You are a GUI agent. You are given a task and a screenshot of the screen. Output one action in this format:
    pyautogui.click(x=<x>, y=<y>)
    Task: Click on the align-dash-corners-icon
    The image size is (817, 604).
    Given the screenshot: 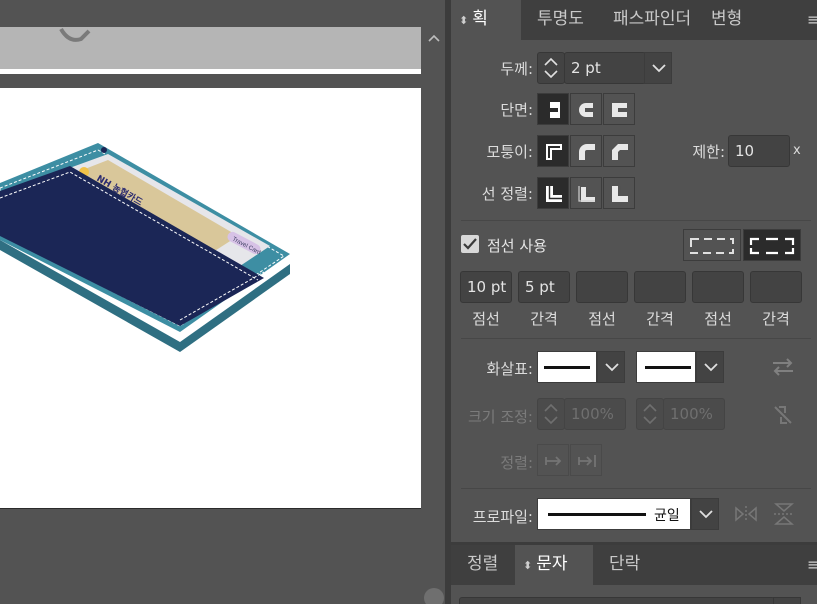 What is the action you would take?
    pyautogui.click(x=772, y=246)
    